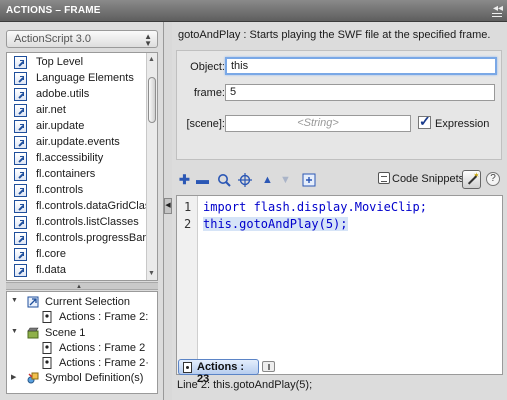  I want to click on library-item: air.net, so click(77, 110).